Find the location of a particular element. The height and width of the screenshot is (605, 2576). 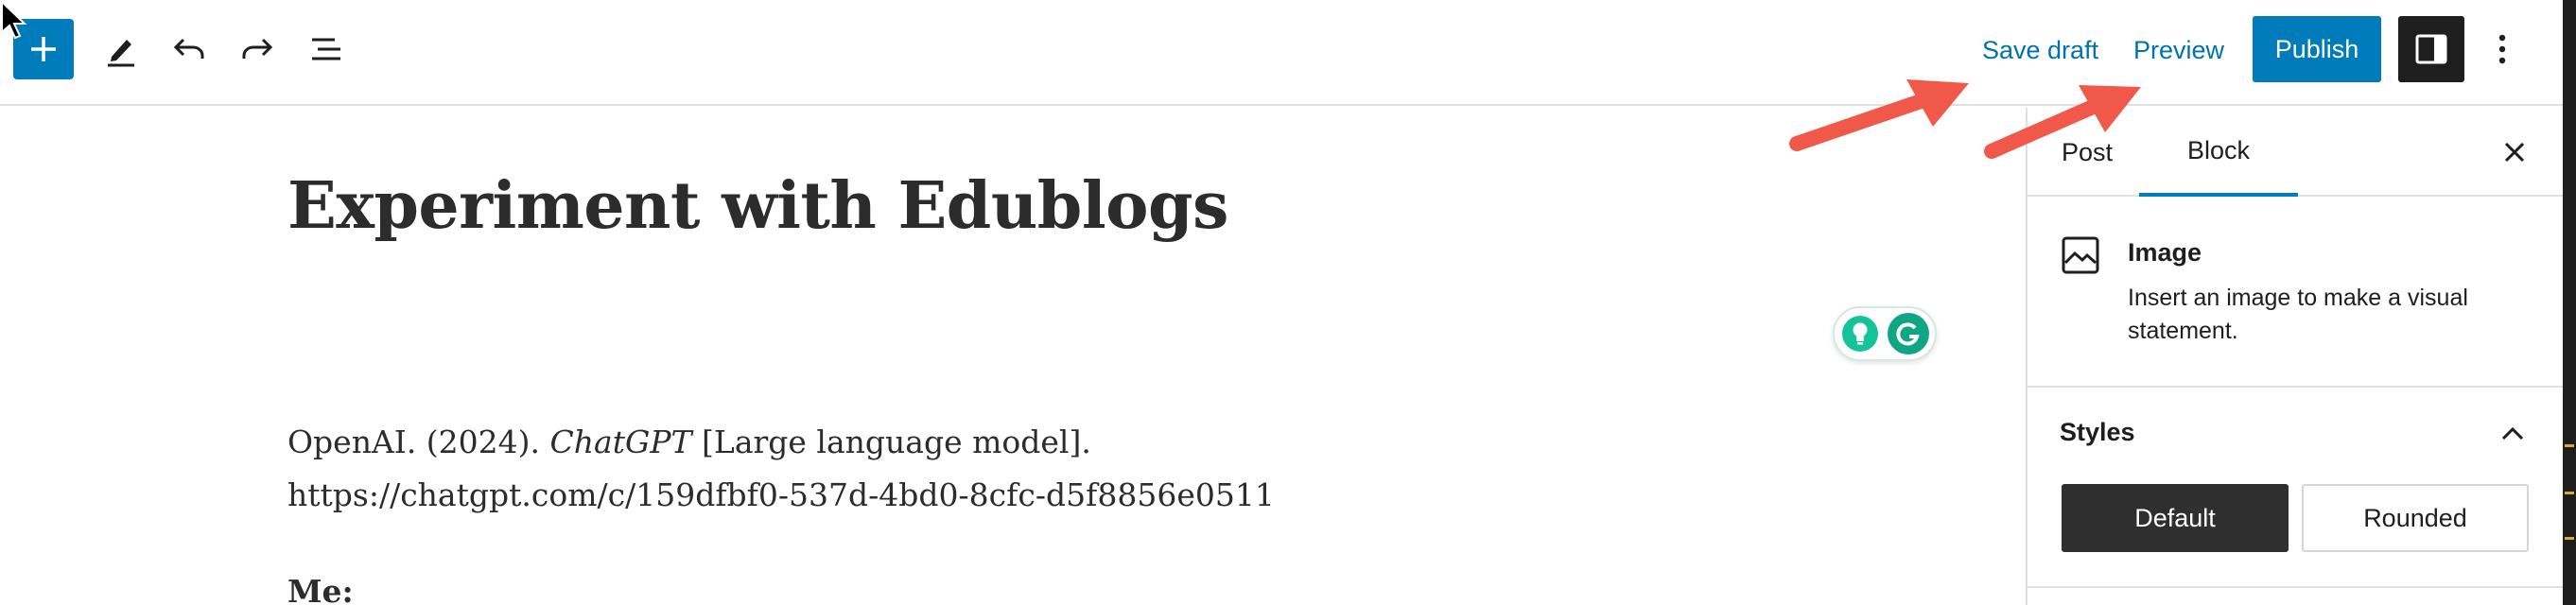

redo-button is located at coordinates (257, 49).